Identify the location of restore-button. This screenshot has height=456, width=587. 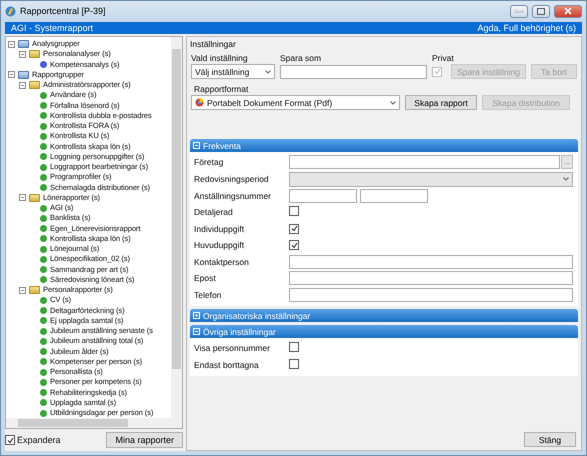
(541, 11).